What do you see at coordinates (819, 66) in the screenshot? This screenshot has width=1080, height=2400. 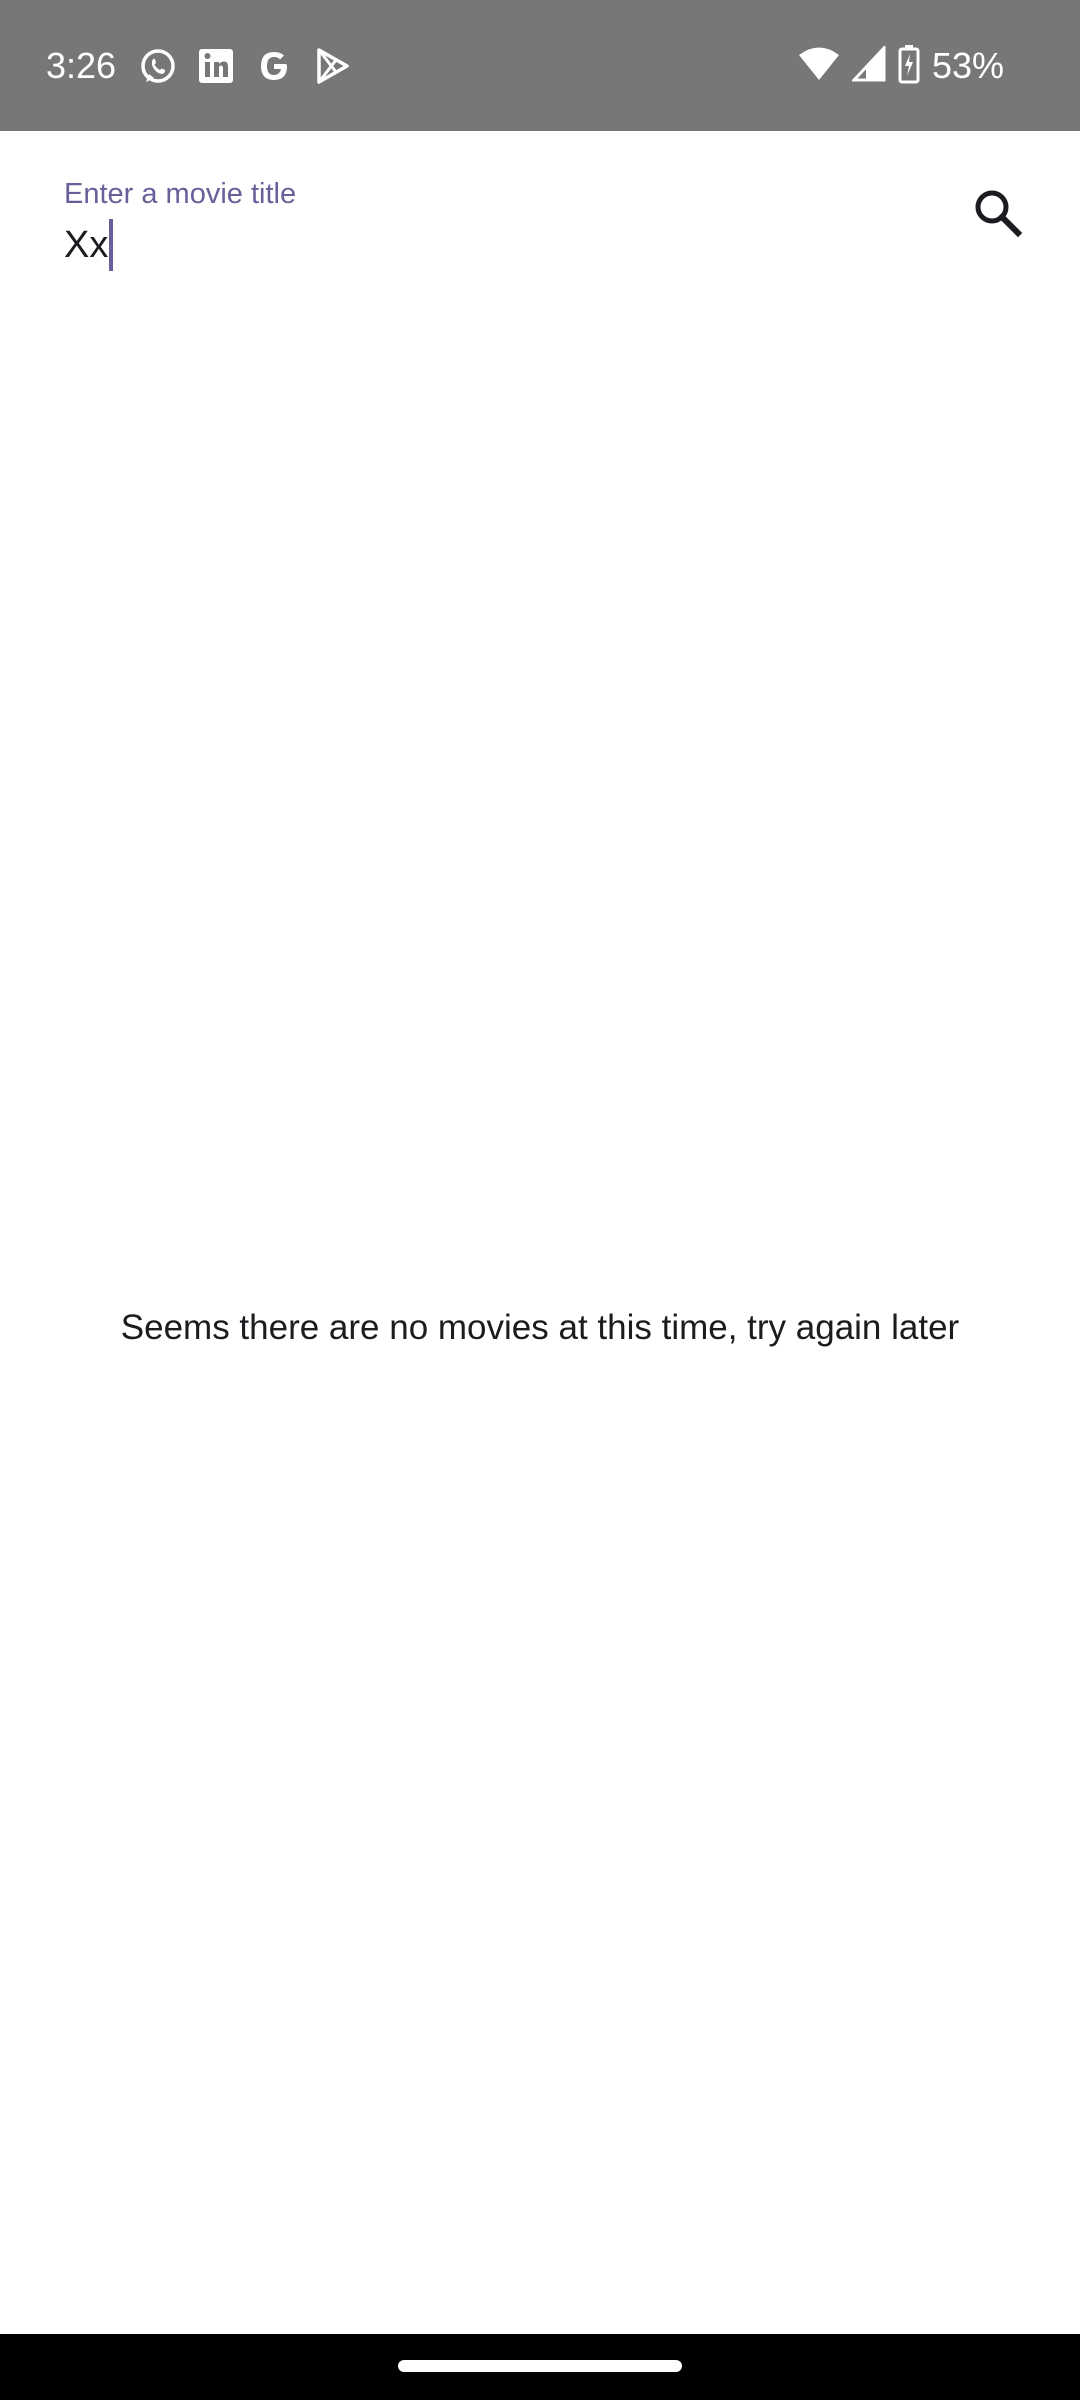 I see `wifi-icon` at bounding box center [819, 66].